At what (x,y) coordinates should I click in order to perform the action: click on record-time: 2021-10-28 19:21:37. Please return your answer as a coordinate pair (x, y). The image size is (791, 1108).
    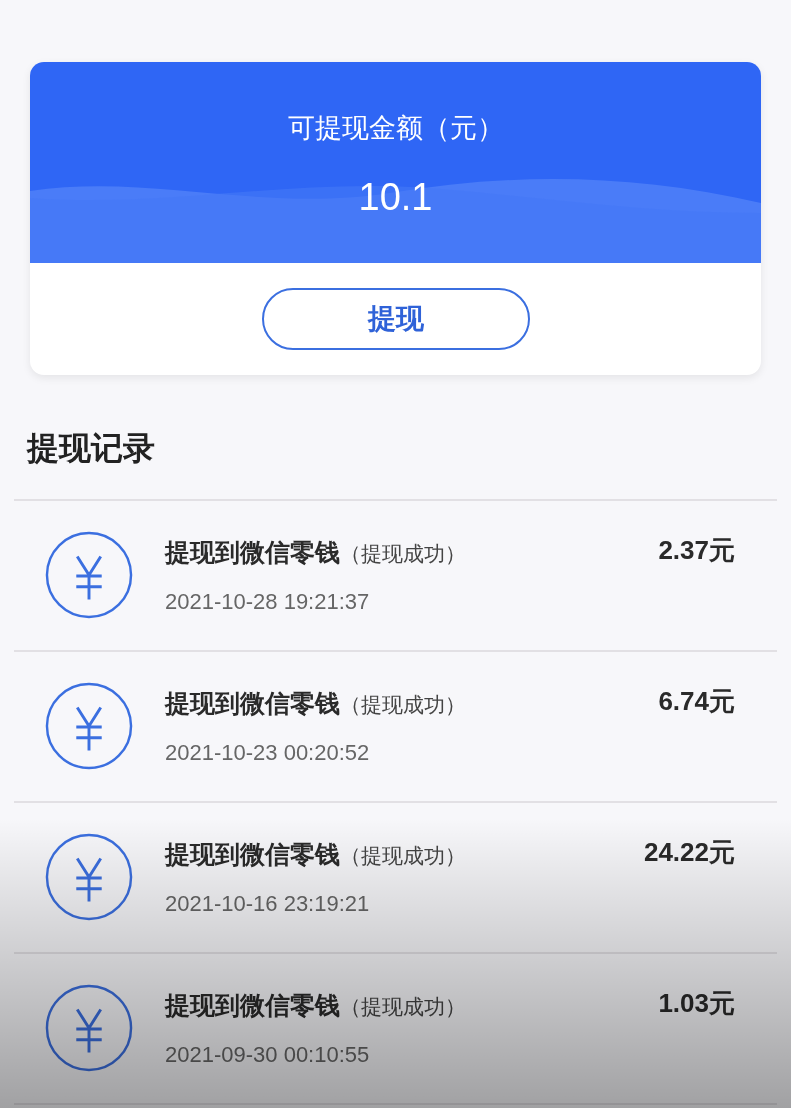
    Looking at the image, I should click on (268, 602).